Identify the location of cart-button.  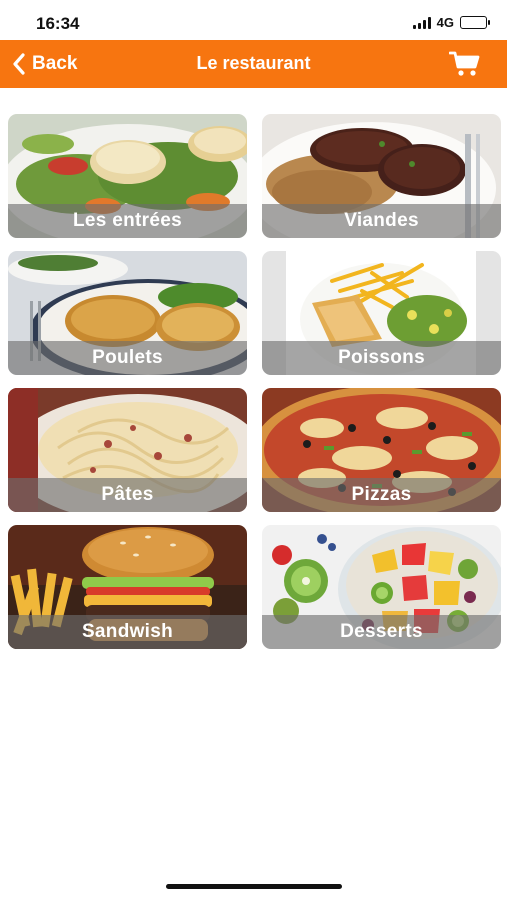
(464, 64).